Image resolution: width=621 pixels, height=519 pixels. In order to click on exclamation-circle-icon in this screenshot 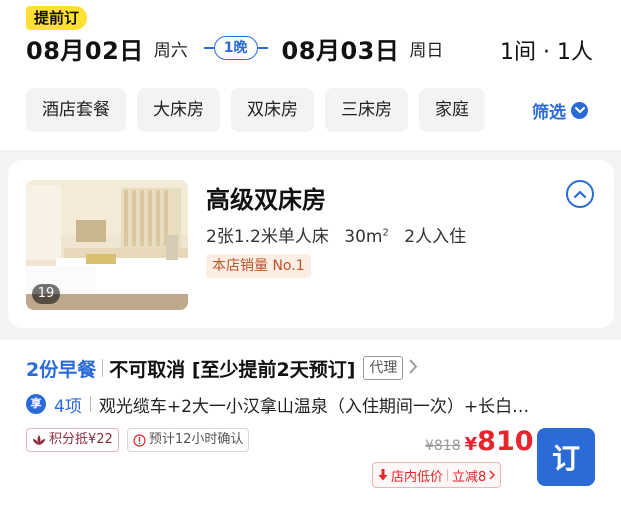, I will do `click(139, 440)`.